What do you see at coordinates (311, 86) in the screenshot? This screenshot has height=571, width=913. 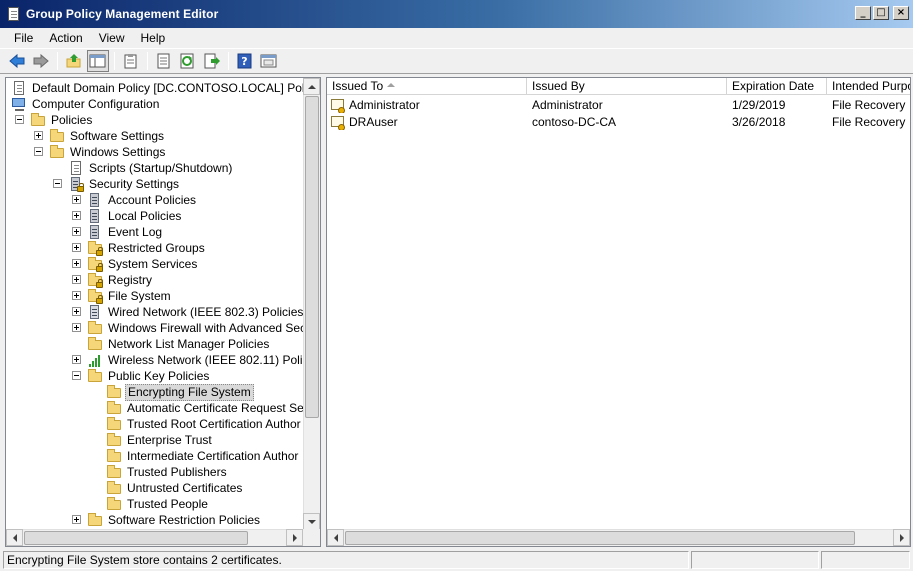 I see `scroll-up-button` at bounding box center [311, 86].